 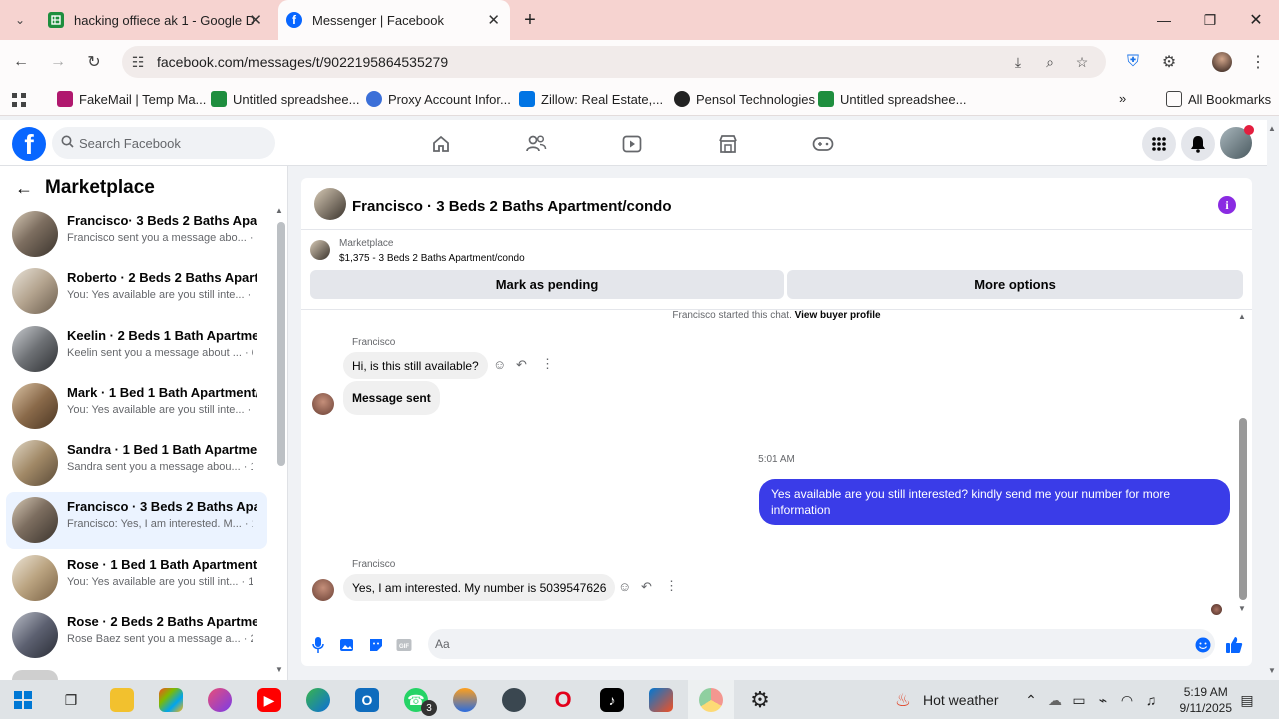 I want to click on chat-scroll-down-icon: ▼, so click(x=1242, y=608).